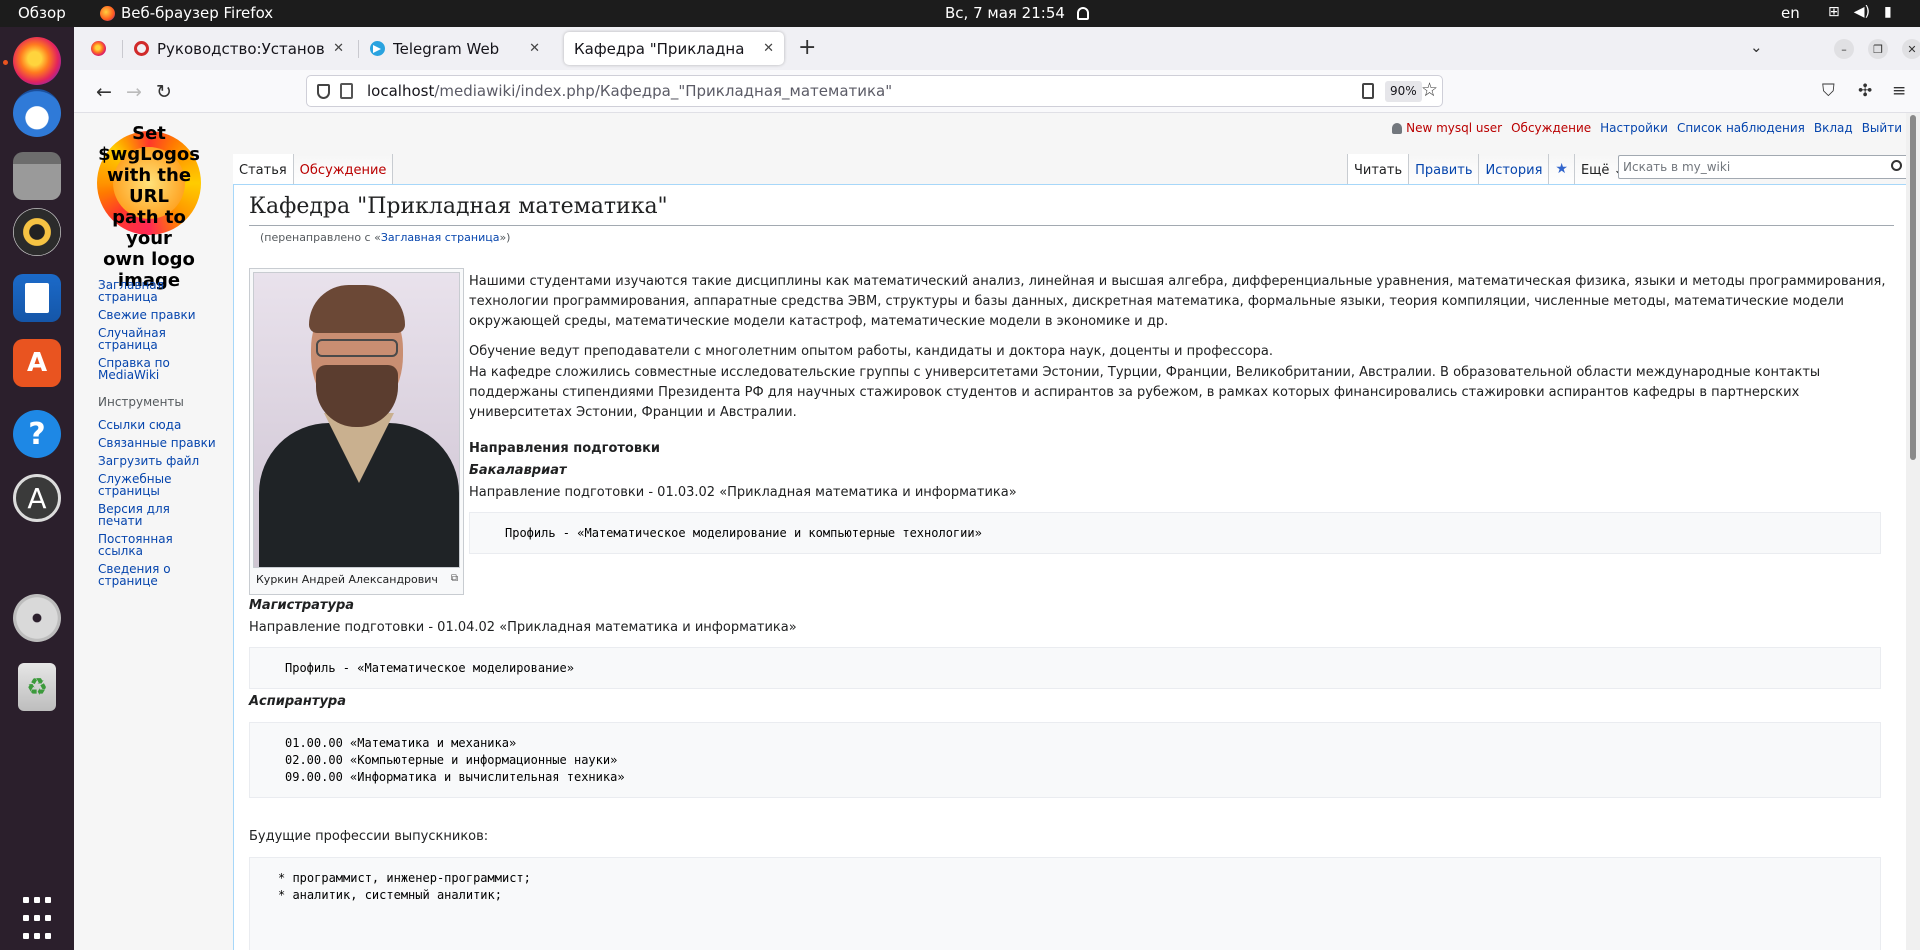 This screenshot has height=950, width=1920. I want to click on tab-active-wiki: Кафедра "Прикладная мате ✕, so click(674, 48).